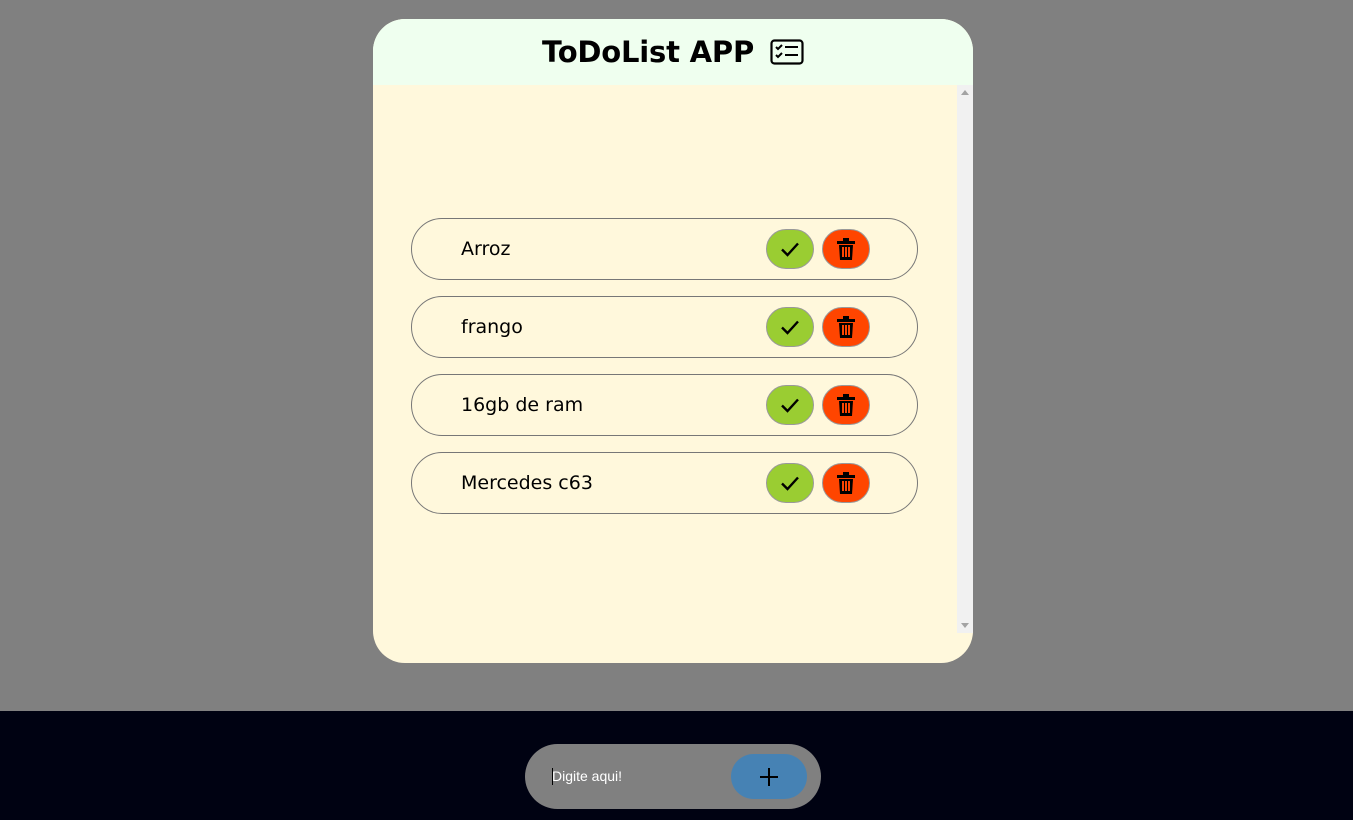  What do you see at coordinates (664, 405) in the screenshot?
I see `task-item: 16gb de ram` at bounding box center [664, 405].